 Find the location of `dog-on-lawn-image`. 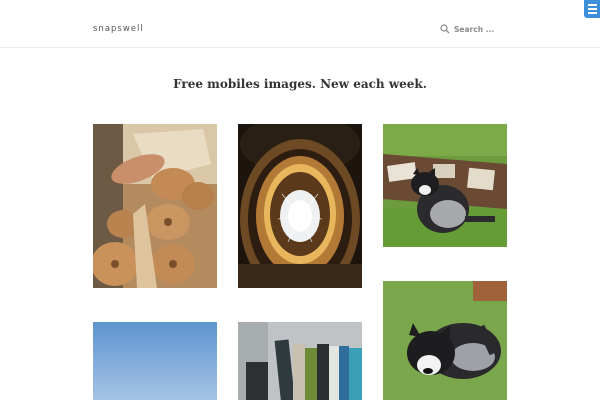

dog-on-lawn-image is located at coordinates (445, 185).